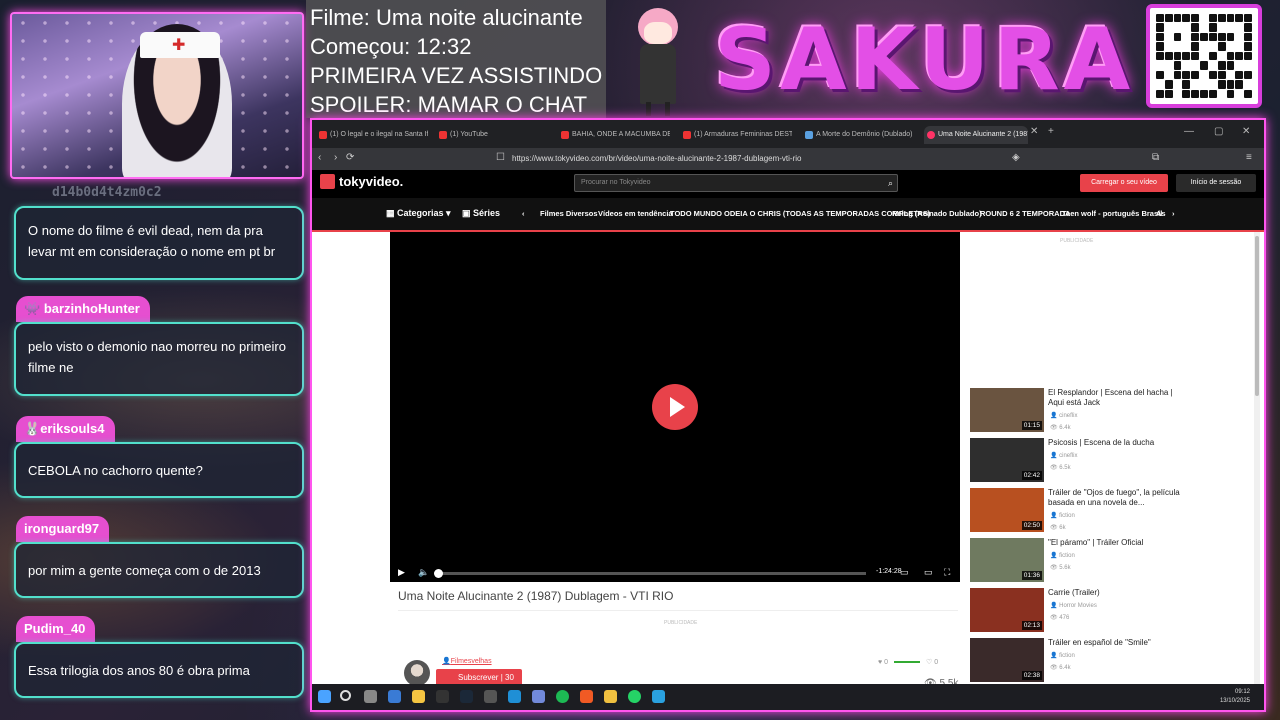 The image size is (1280, 720). Describe the element at coordinates (1116, 593) in the screenshot. I see `related-title: Carrie (Trailer)` at that location.